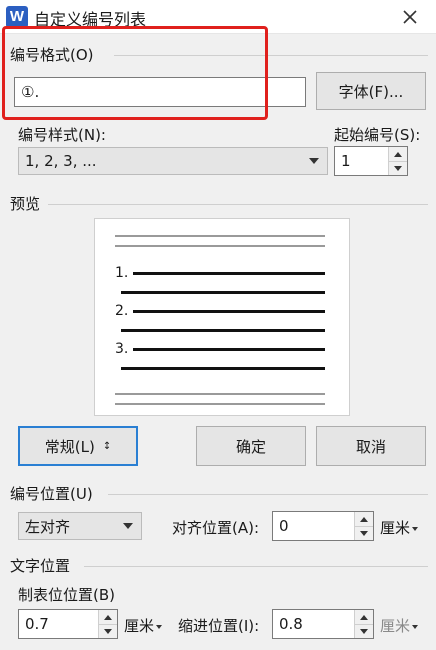 The height and width of the screenshot is (650, 436). Describe the element at coordinates (68, 624) in the screenshot. I see `tab-stop-stepper: 0.7` at that location.